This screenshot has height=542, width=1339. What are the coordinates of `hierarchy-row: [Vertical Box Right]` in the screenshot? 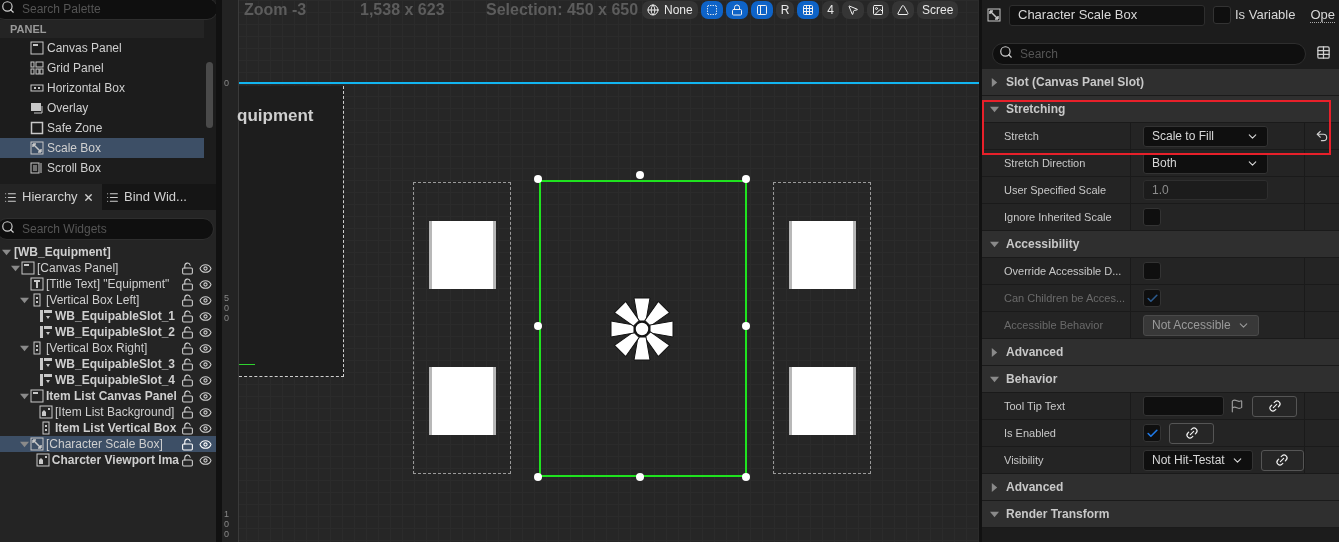 It's located at (108, 348).